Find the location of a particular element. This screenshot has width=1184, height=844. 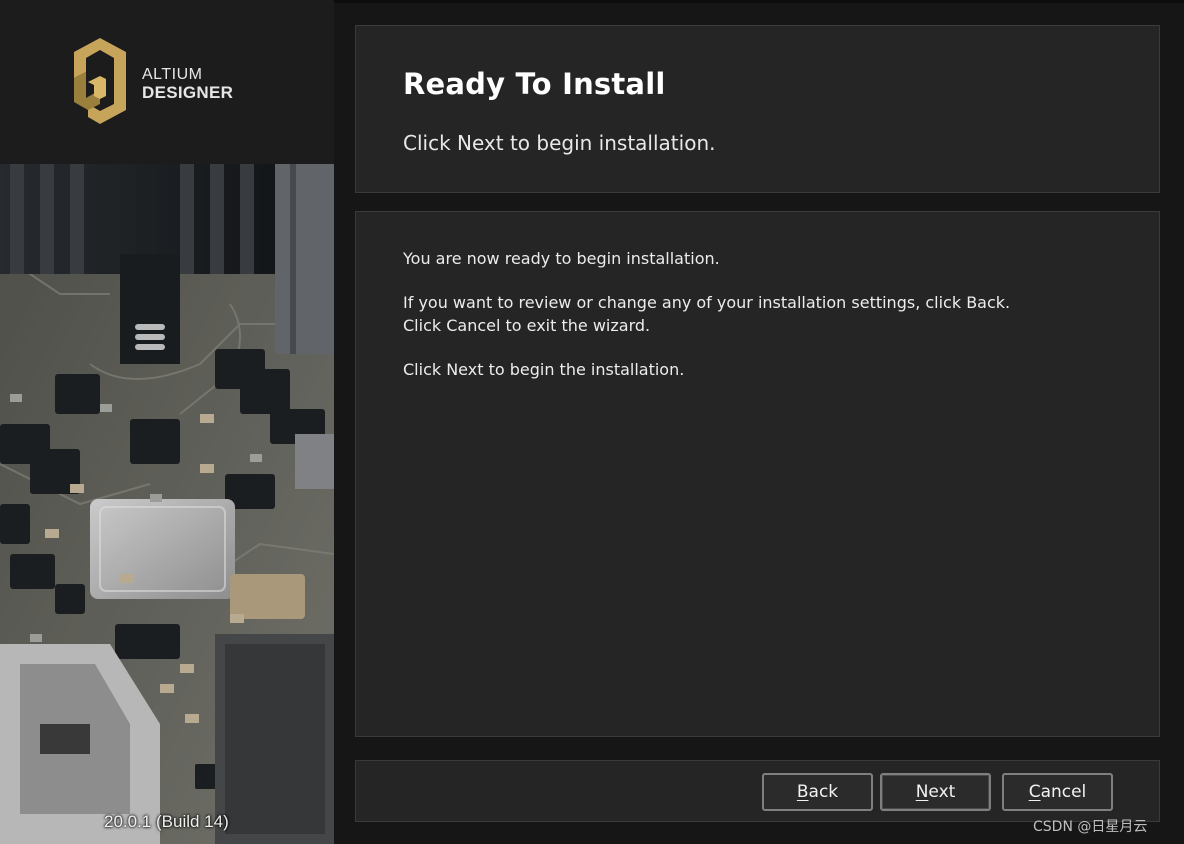

ready-message: You are now ready to begin installation. is located at coordinates (561, 258).